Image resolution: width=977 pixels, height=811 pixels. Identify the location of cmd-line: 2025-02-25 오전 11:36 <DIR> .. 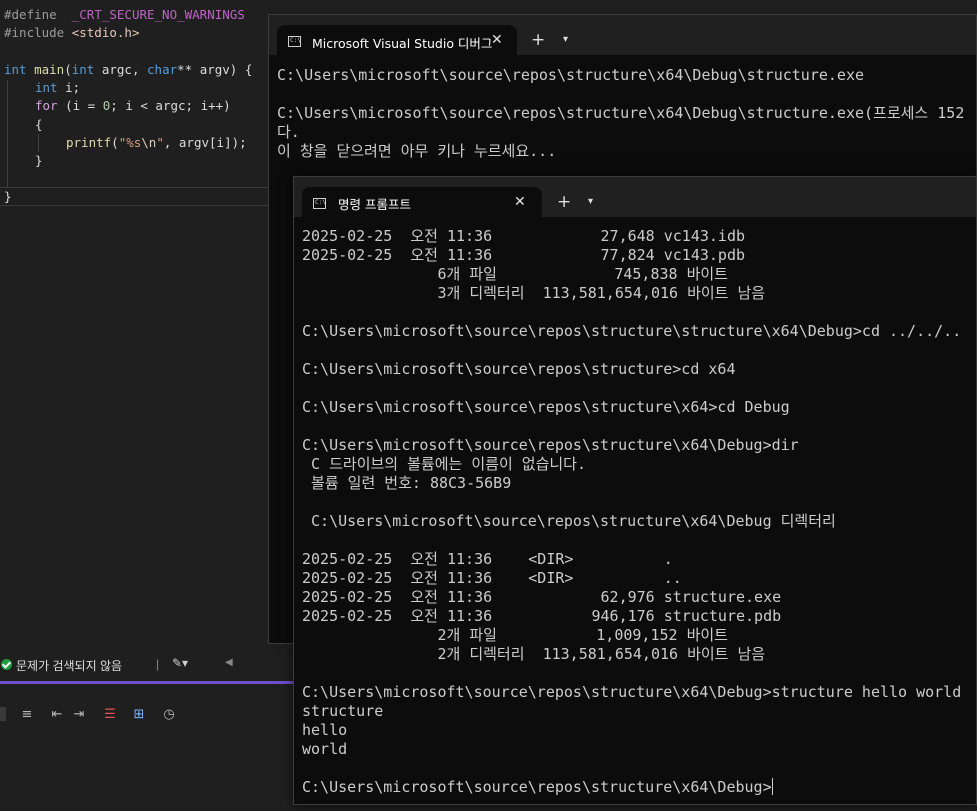
(487, 559).